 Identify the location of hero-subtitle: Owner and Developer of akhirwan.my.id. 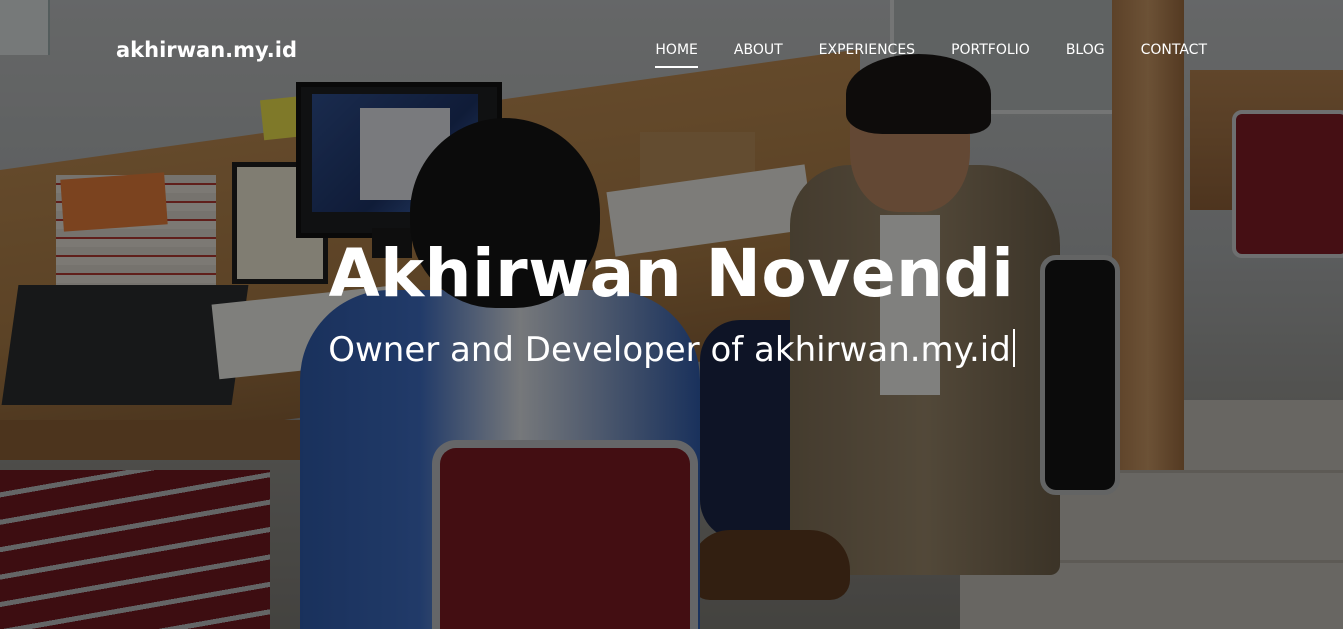
(669, 350).